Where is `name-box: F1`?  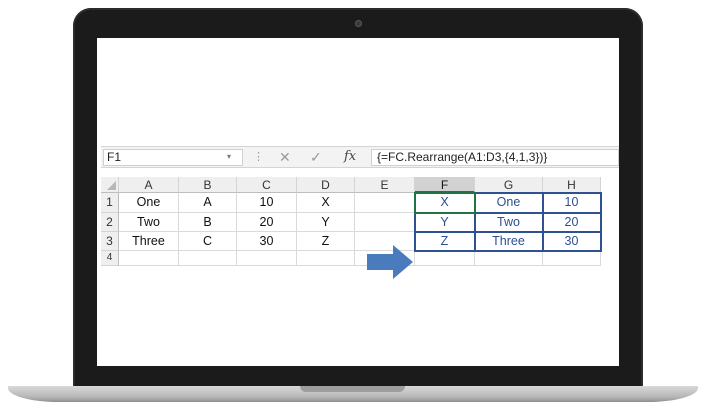
name-box: F1 is located at coordinates (173, 157).